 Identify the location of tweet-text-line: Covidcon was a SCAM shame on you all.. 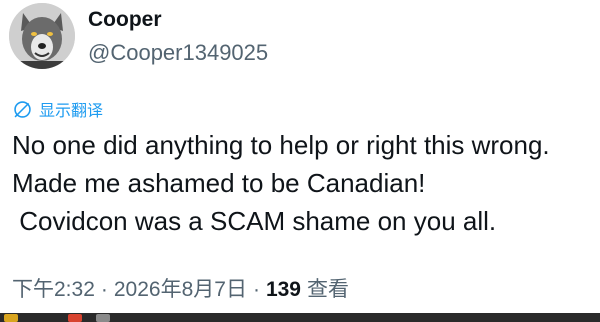
(254, 221).